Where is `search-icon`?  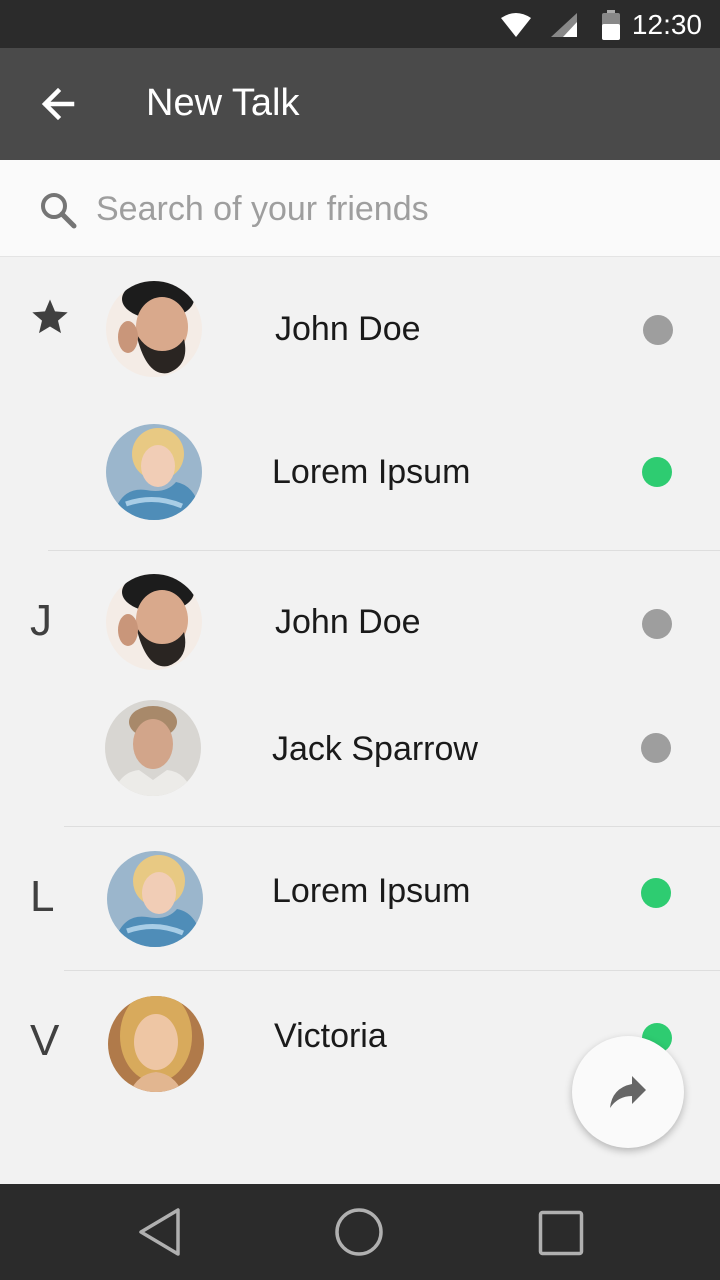
search-icon is located at coordinates (59, 211).